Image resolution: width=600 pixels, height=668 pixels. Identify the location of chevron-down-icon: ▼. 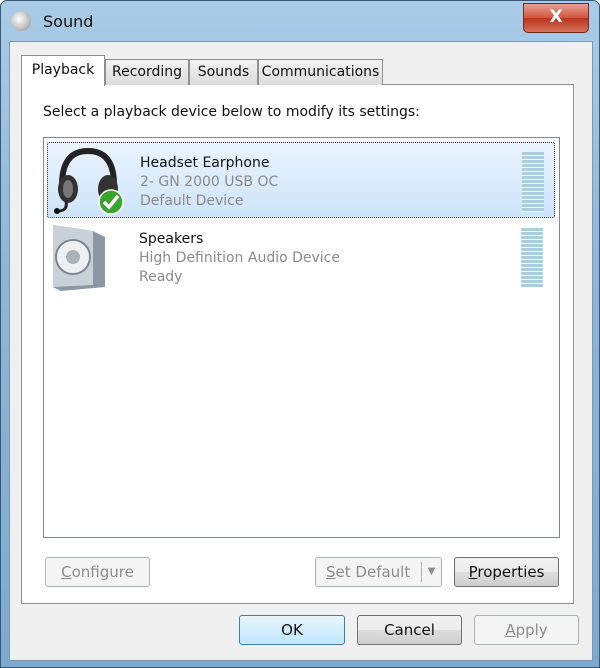
(431, 572).